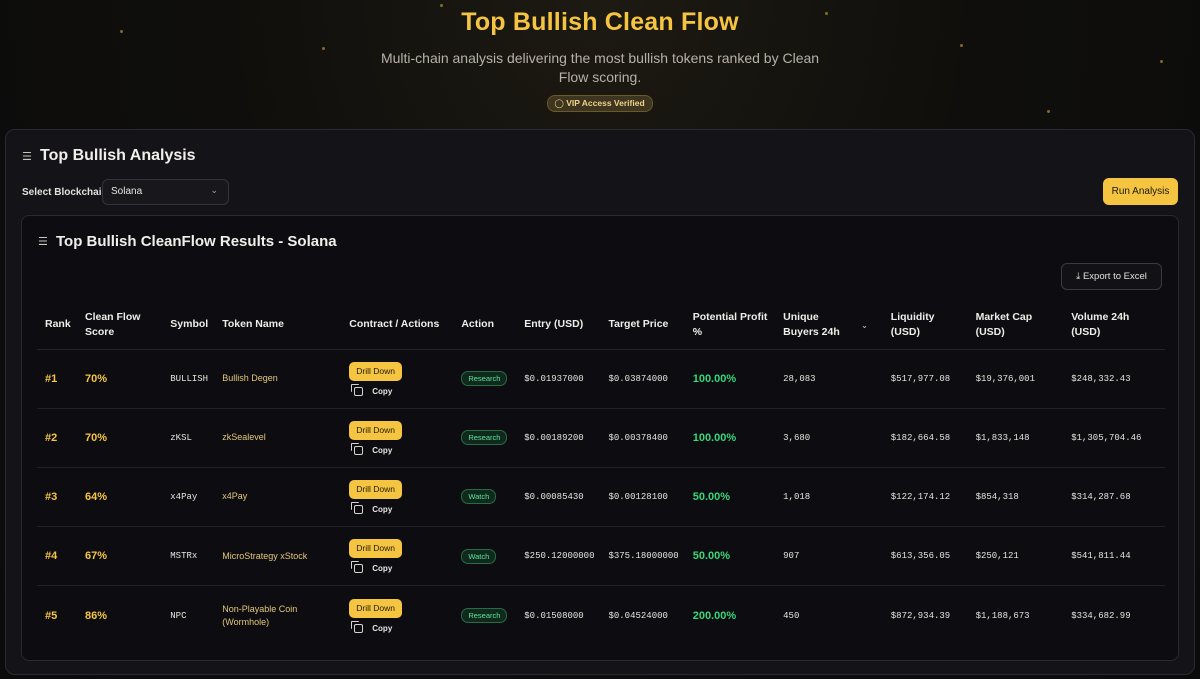 Image resolution: width=1200 pixels, height=679 pixels. What do you see at coordinates (119, 325) in the screenshot?
I see `column-header: Clean Flow Score` at bounding box center [119, 325].